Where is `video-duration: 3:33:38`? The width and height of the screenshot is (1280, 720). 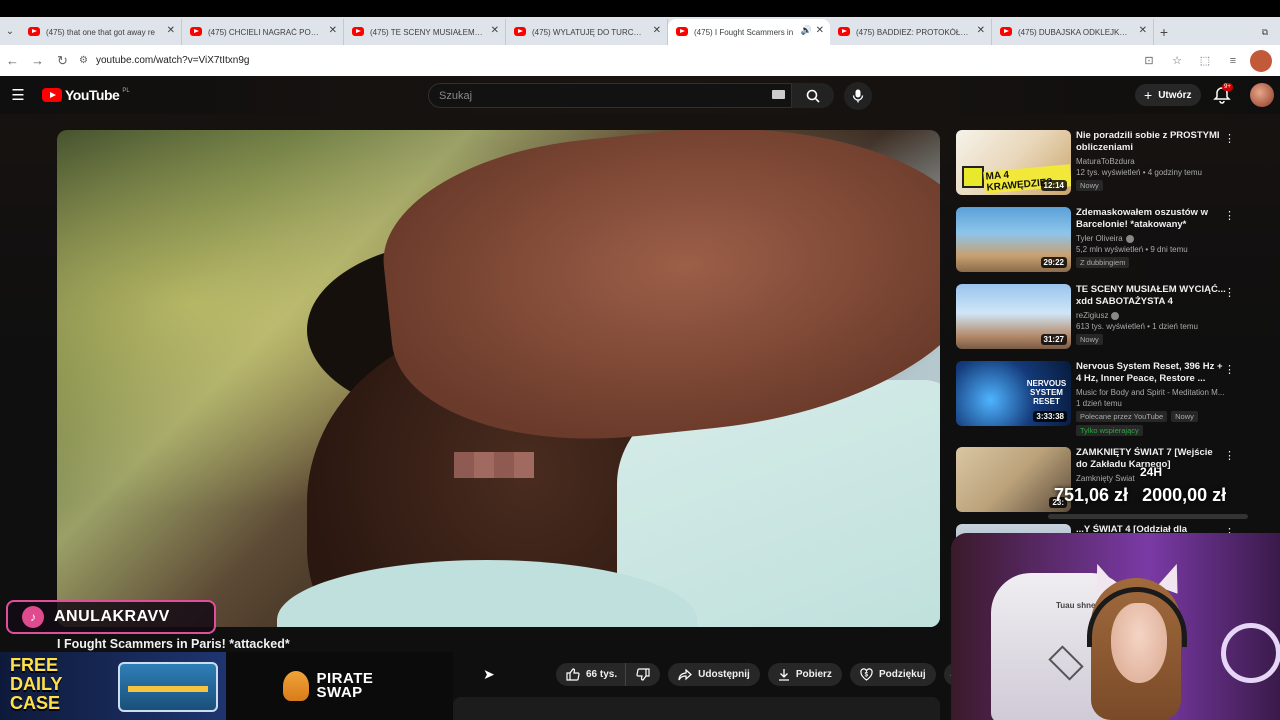
video-duration: 3:33:38 is located at coordinates (1050, 416).